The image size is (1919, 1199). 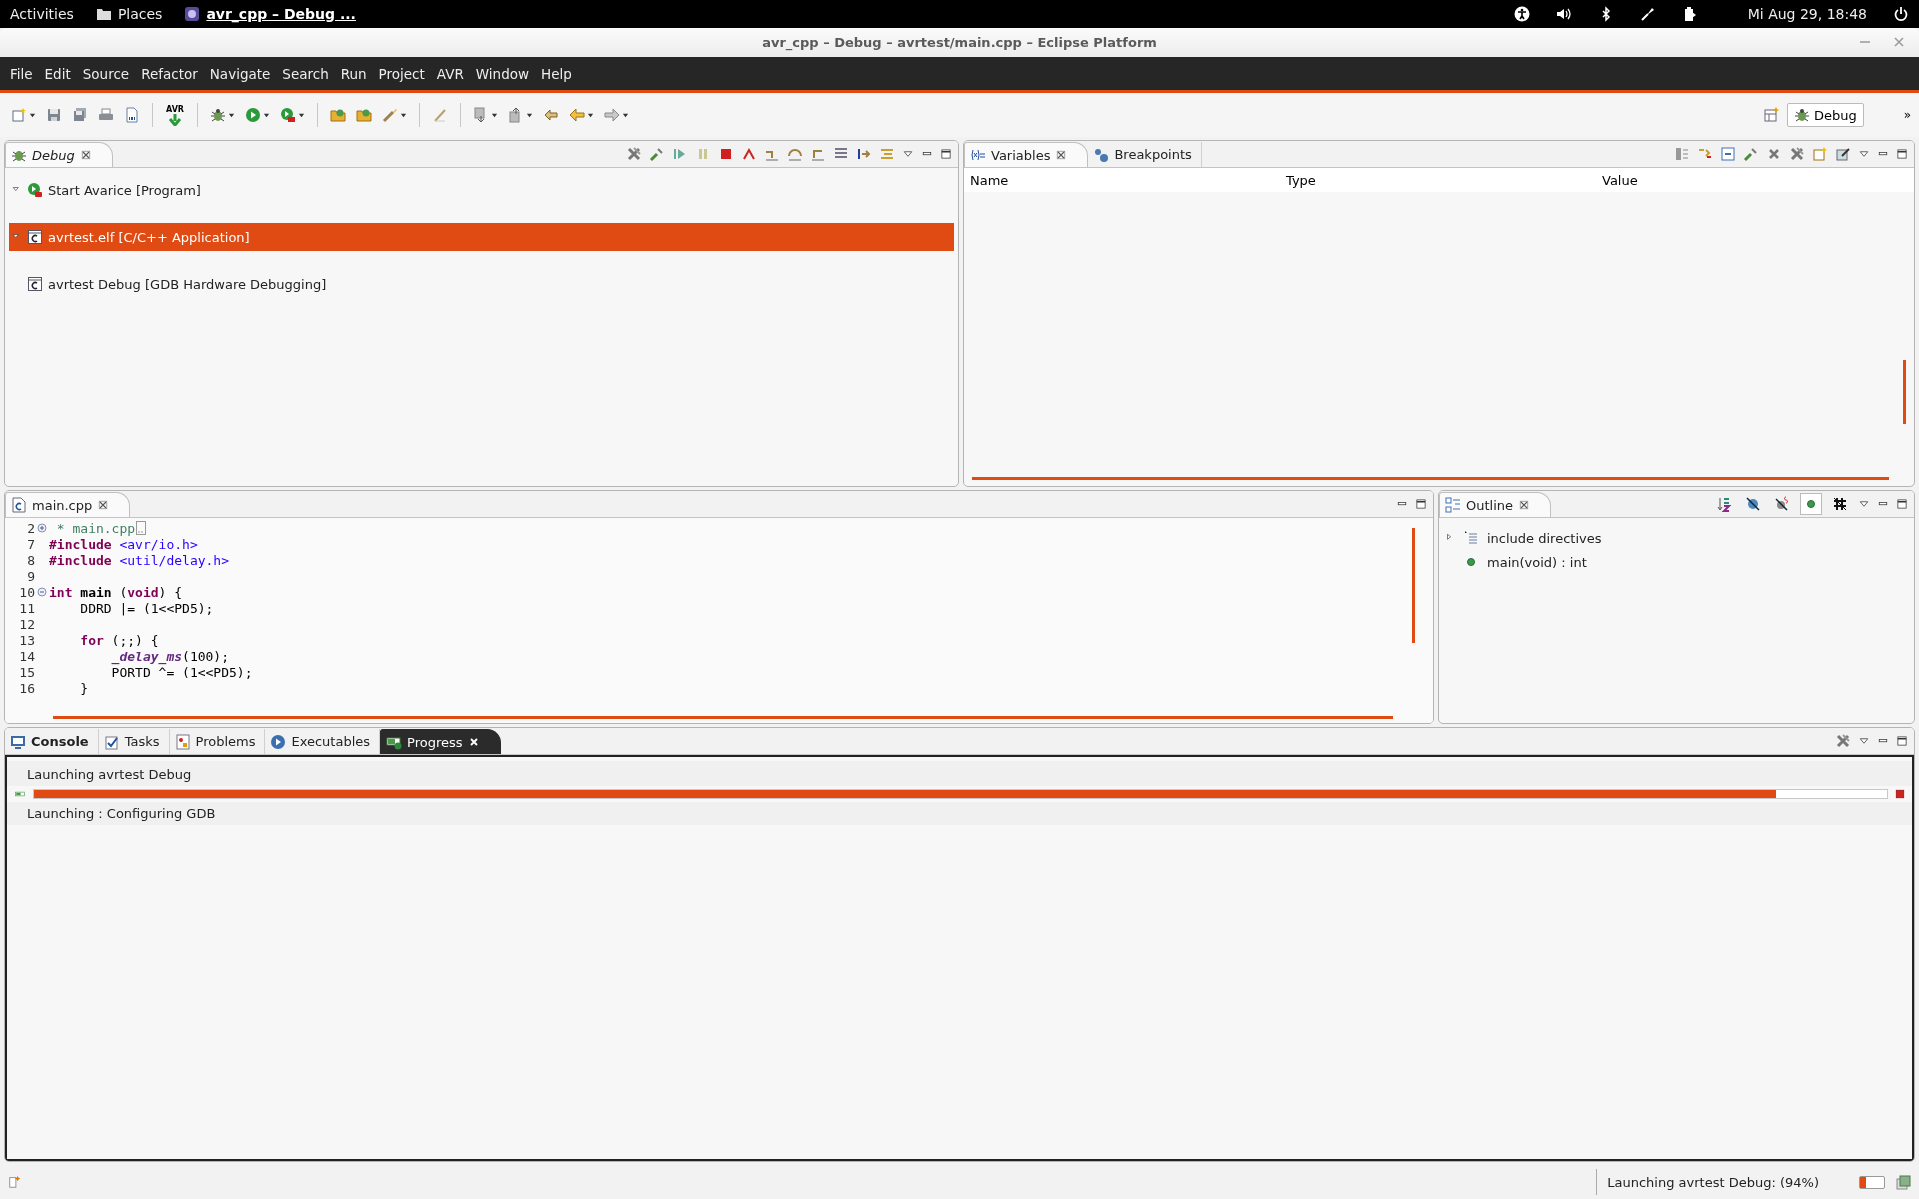 I want to click on power-icon, so click(x=1901, y=14).